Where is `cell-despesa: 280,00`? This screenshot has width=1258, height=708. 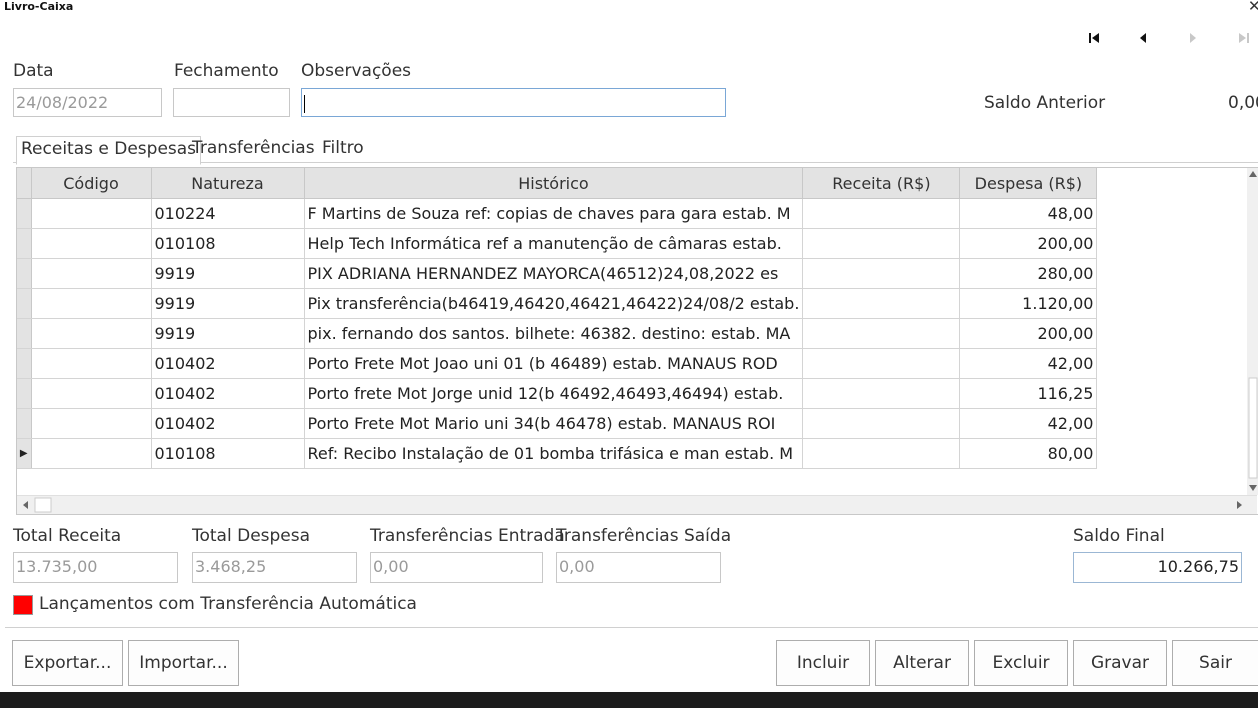
cell-despesa: 280,00 is located at coordinates (1028, 273).